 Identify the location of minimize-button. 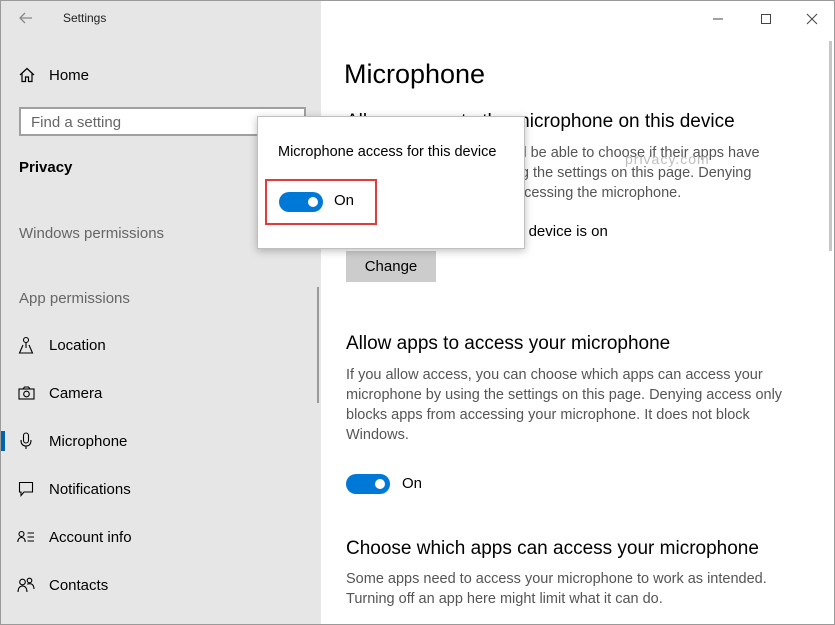
(718, 19).